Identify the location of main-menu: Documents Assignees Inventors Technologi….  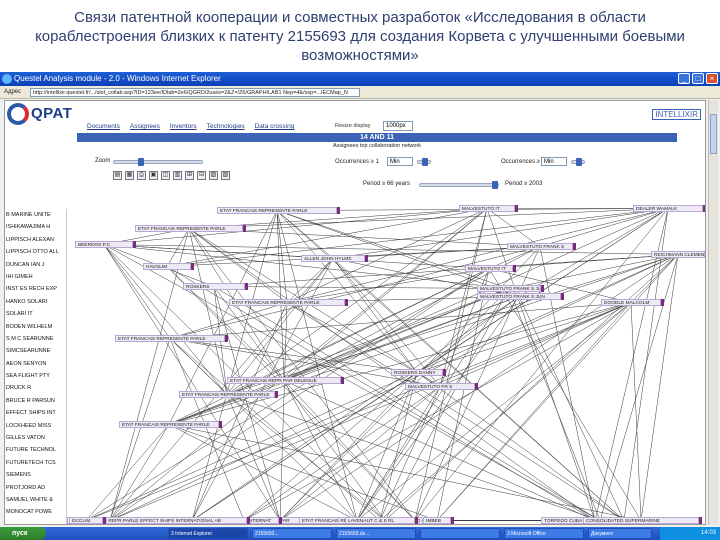
(190, 126).